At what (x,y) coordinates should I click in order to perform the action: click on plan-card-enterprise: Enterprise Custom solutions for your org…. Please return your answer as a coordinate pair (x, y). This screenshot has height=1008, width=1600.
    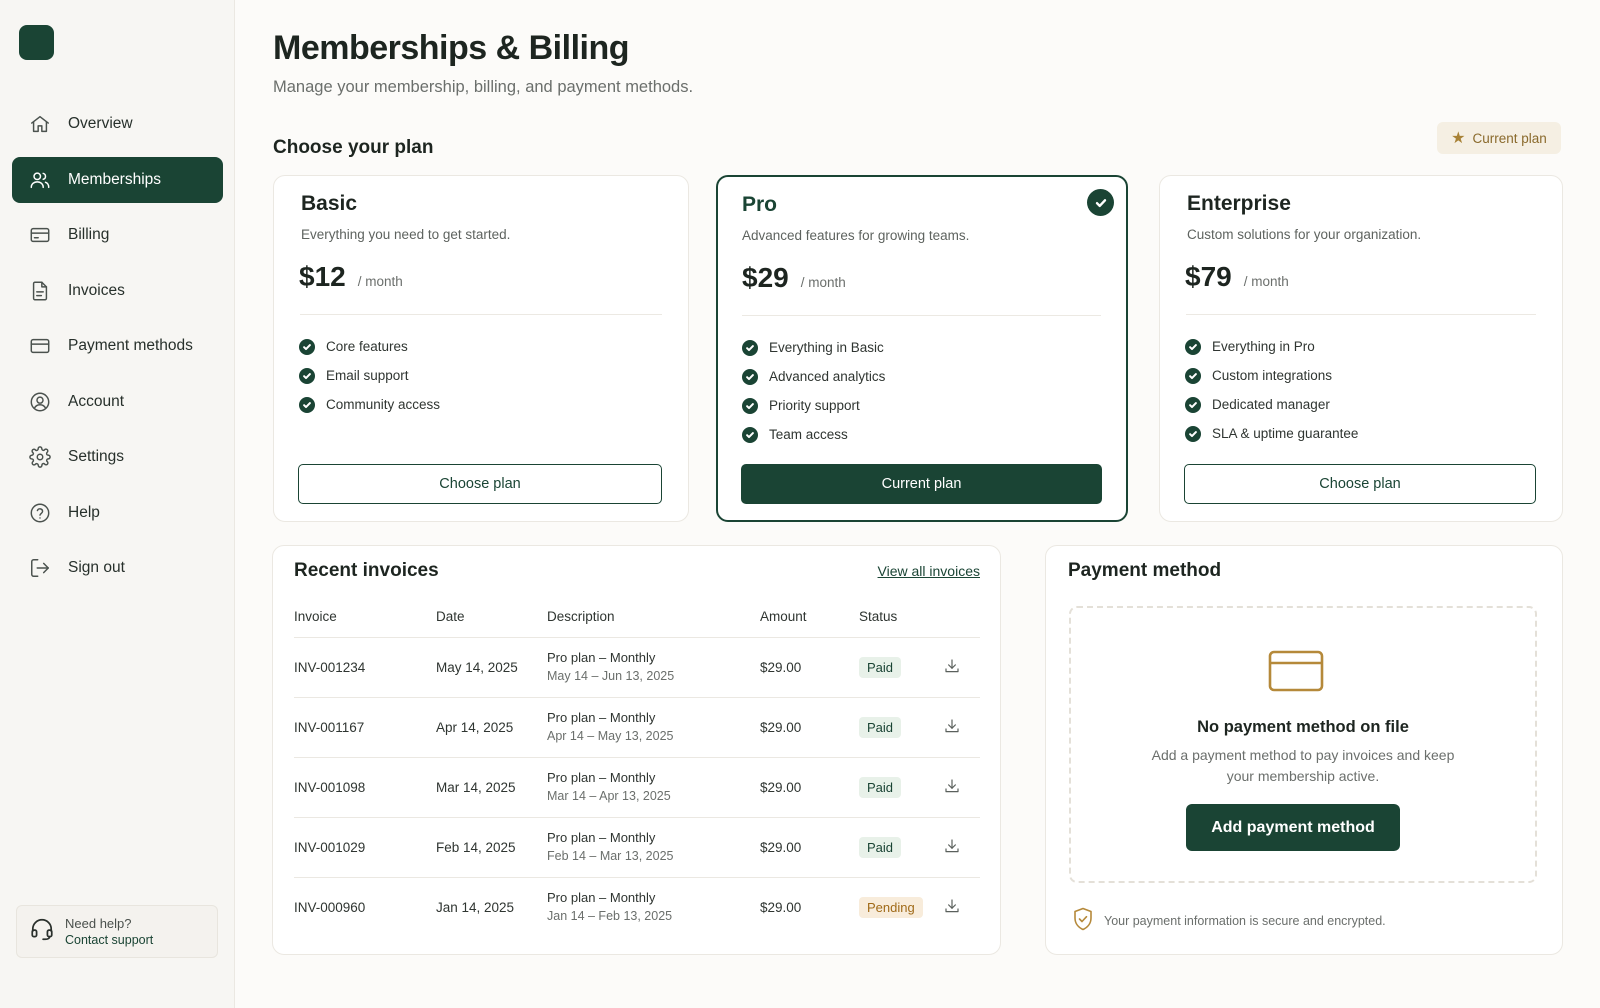
    Looking at the image, I should click on (1361, 348).